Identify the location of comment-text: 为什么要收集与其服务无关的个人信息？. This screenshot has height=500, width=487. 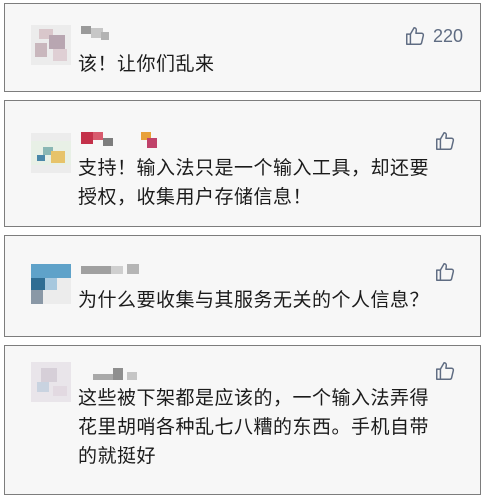
(253, 300).